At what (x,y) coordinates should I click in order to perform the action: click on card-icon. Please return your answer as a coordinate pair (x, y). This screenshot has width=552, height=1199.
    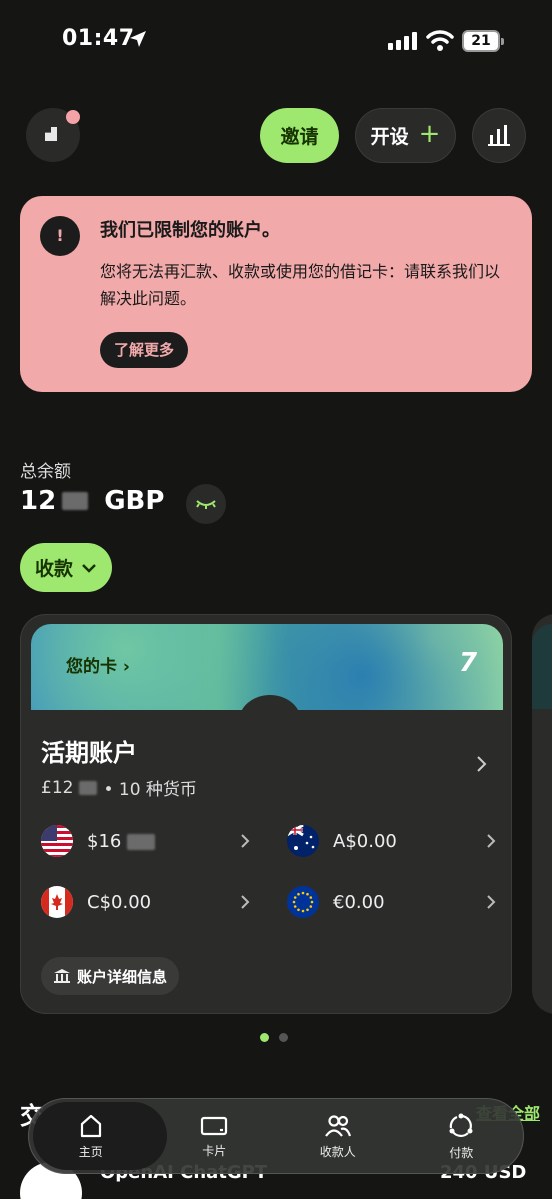
    Looking at the image, I should click on (214, 1125).